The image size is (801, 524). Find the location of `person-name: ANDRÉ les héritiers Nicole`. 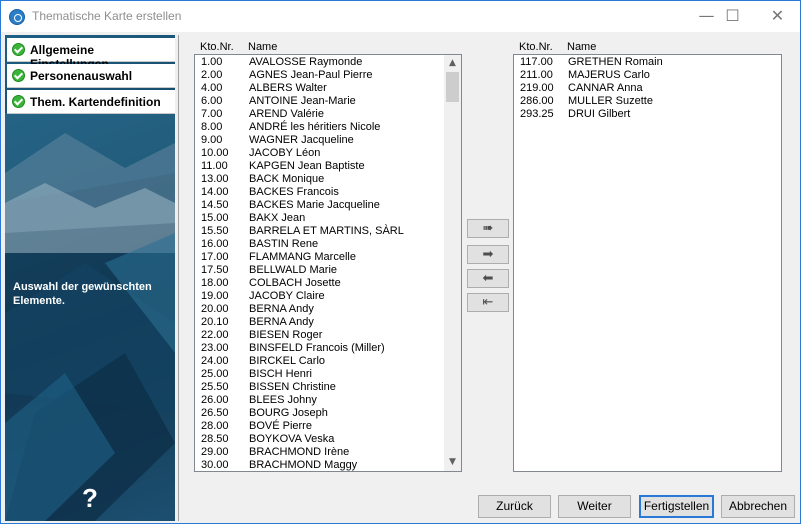

person-name: ANDRÉ les héritiers Nicole is located at coordinates (315, 127).